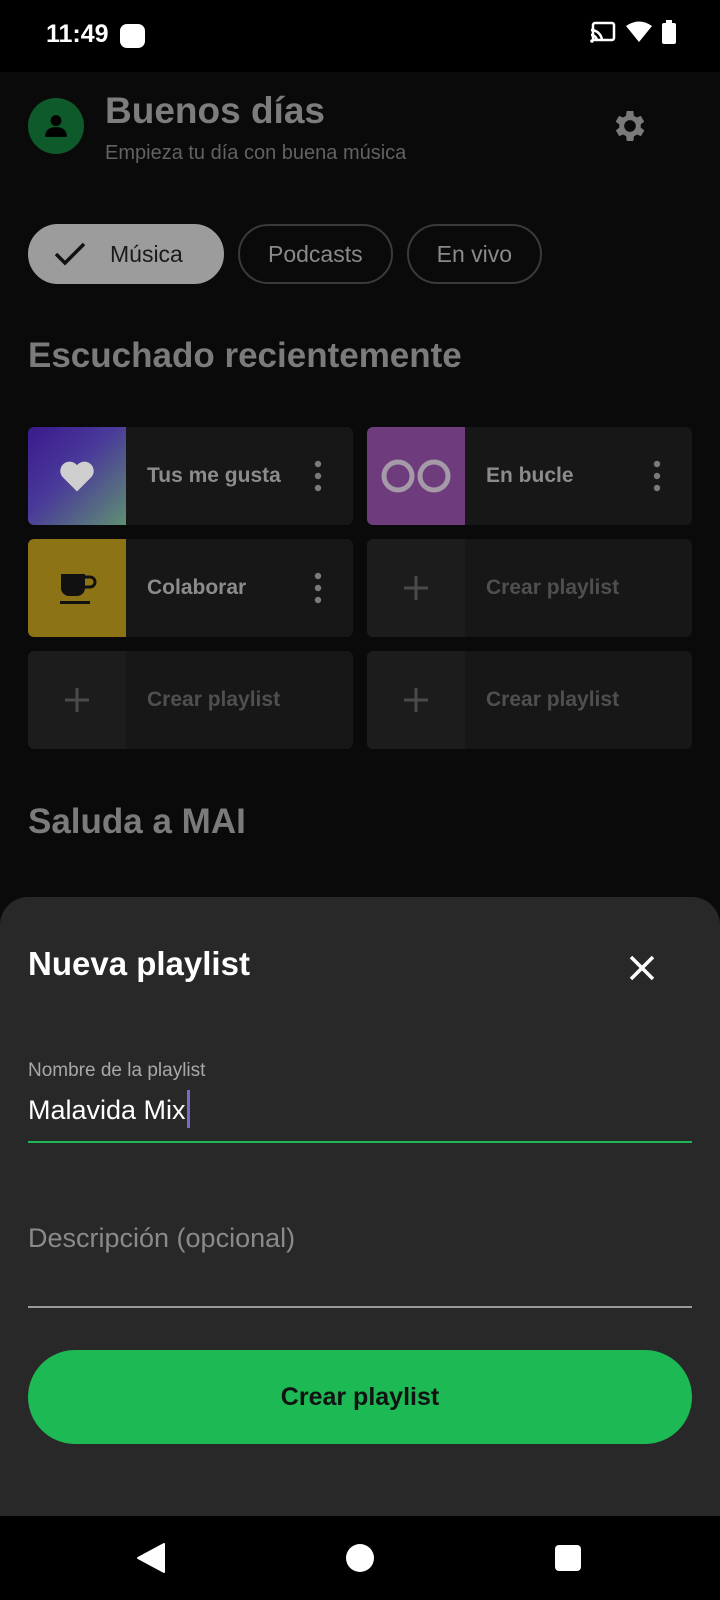 This screenshot has width=720, height=1600. I want to click on card-label: Colaborar, so click(197, 587).